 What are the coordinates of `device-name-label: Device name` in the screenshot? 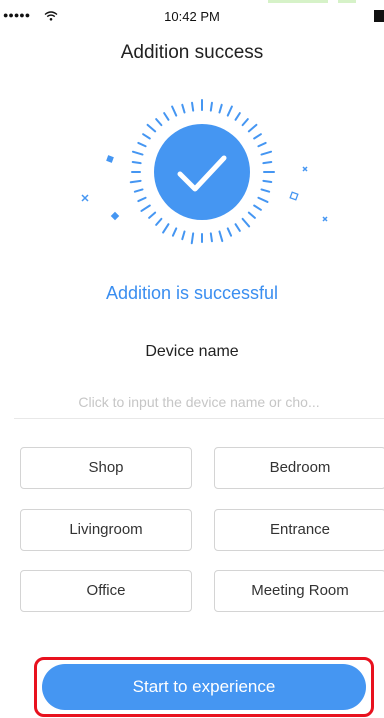 It's located at (192, 351).